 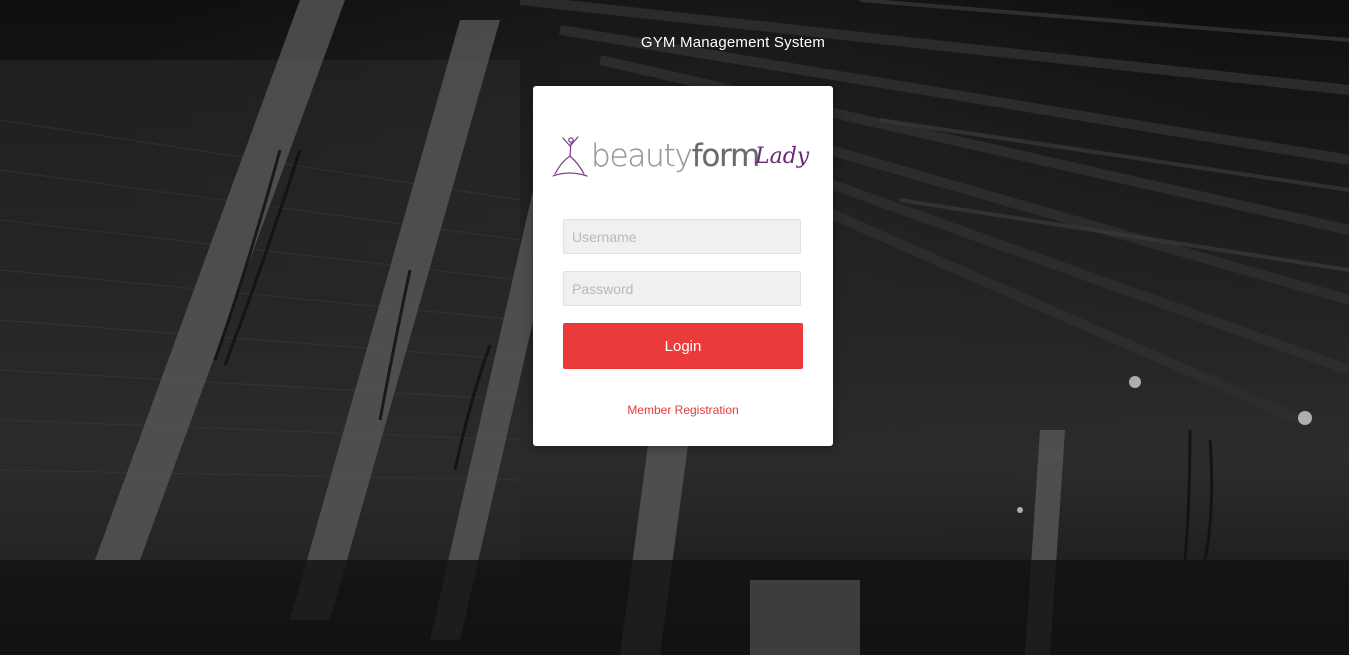 I want to click on brand-logo: beautyform Lady, so click(x=681, y=158).